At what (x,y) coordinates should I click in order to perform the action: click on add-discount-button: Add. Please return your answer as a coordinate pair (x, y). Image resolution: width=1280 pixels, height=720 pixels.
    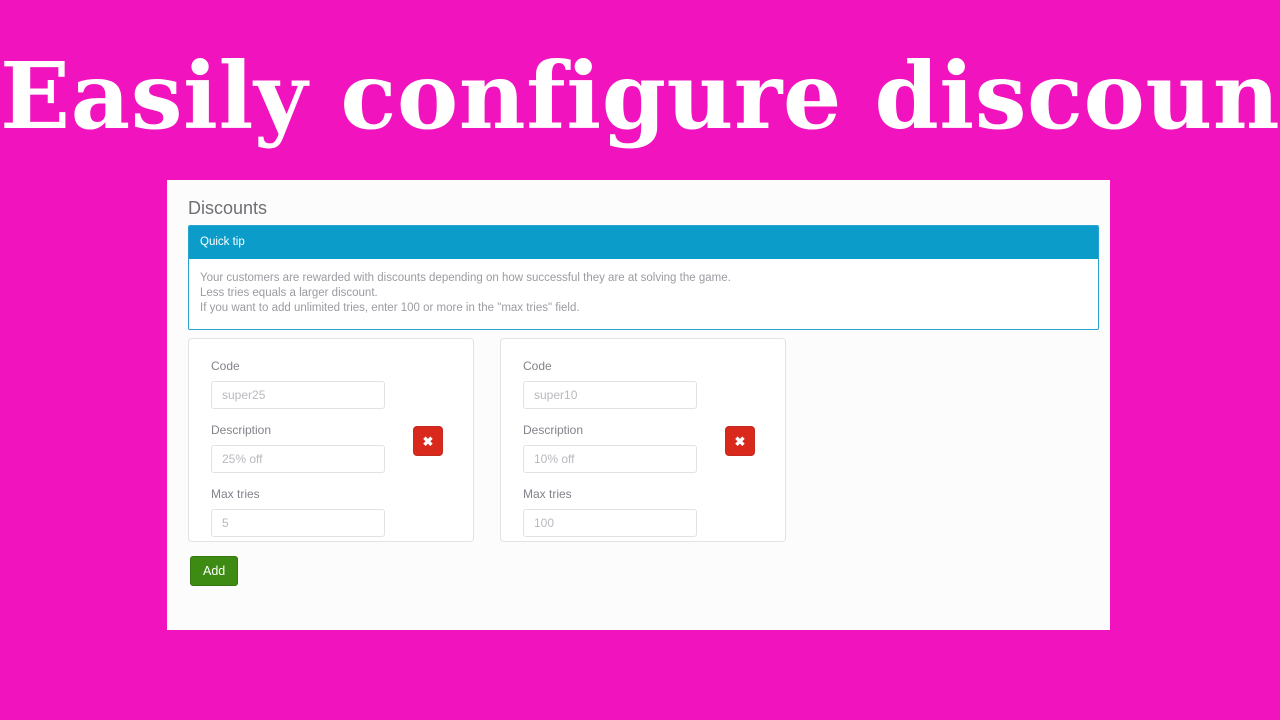
    Looking at the image, I should click on (214, 571).